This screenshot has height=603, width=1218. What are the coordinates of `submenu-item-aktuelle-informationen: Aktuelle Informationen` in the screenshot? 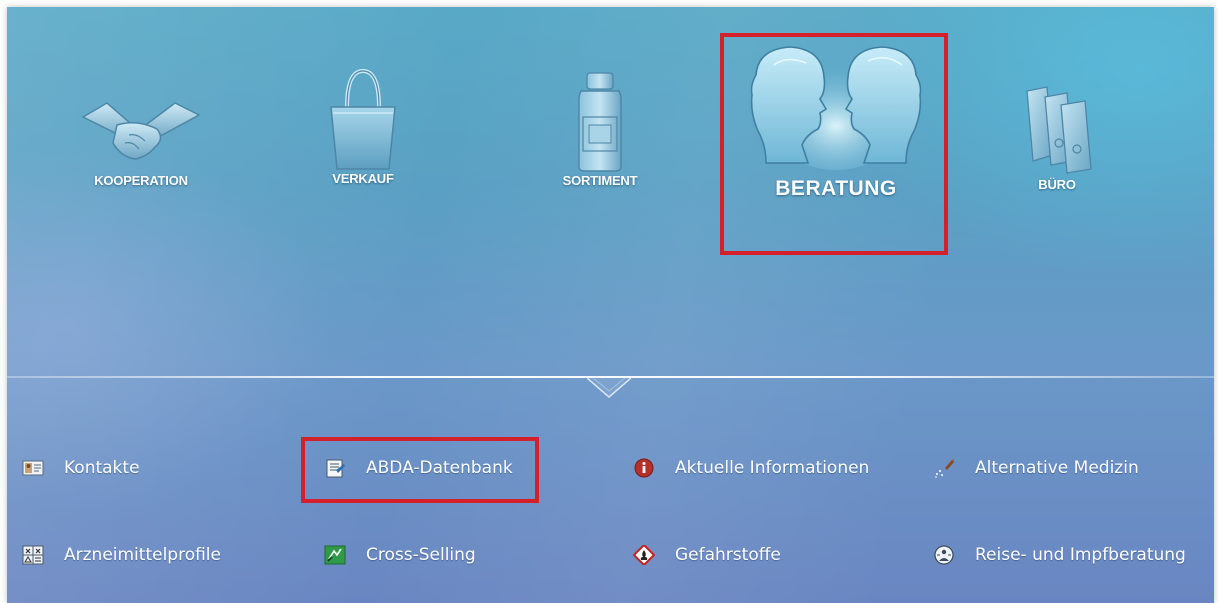 It's located at (751, 468).